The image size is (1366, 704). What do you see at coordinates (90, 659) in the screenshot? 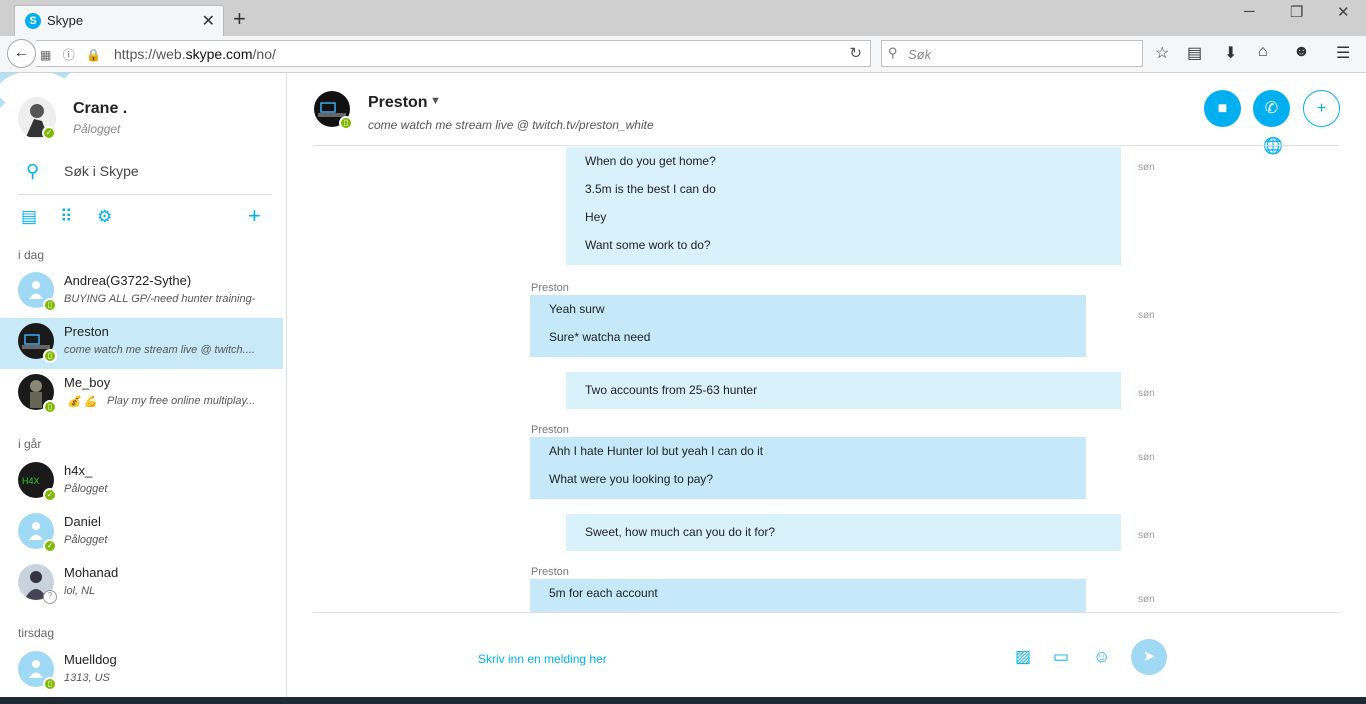
I see `contact-name: Muelldog` at bounding box center [90, 659].